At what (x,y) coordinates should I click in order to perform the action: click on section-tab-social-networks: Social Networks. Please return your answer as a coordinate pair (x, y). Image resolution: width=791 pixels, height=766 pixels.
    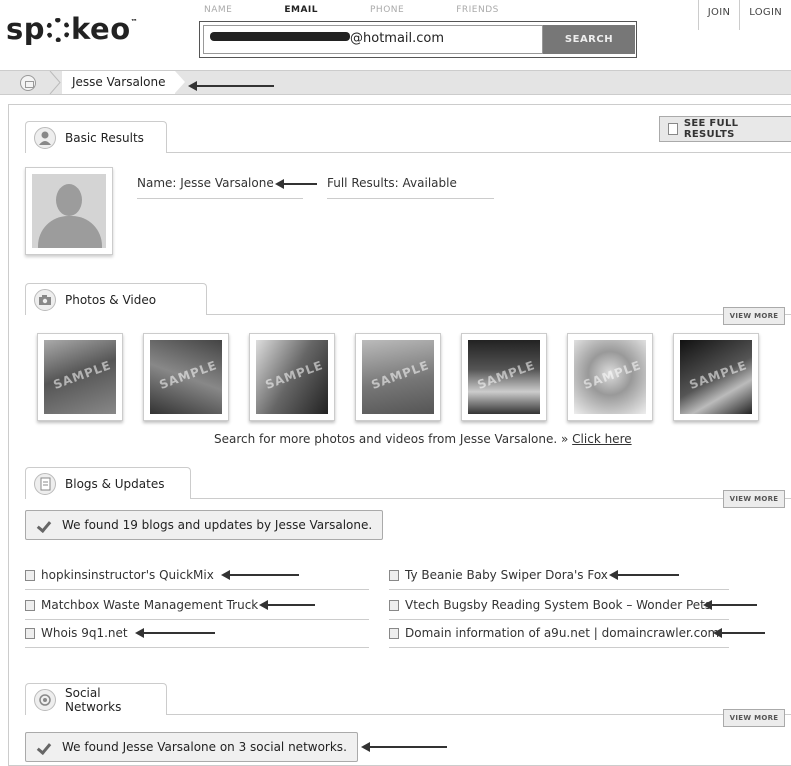
    Looking at the image, I should click on (96, 699).